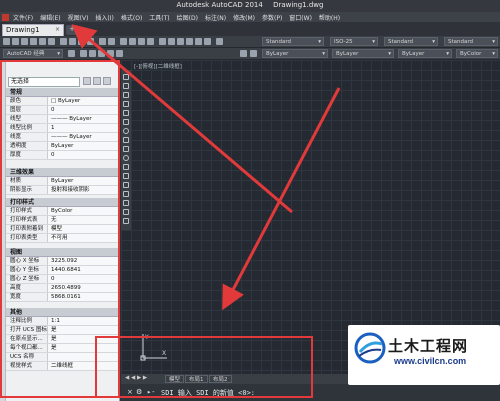 The width and height of the screenshot is (500, 401). I want to click on close-tab-icon: ×, so click(57, 29).